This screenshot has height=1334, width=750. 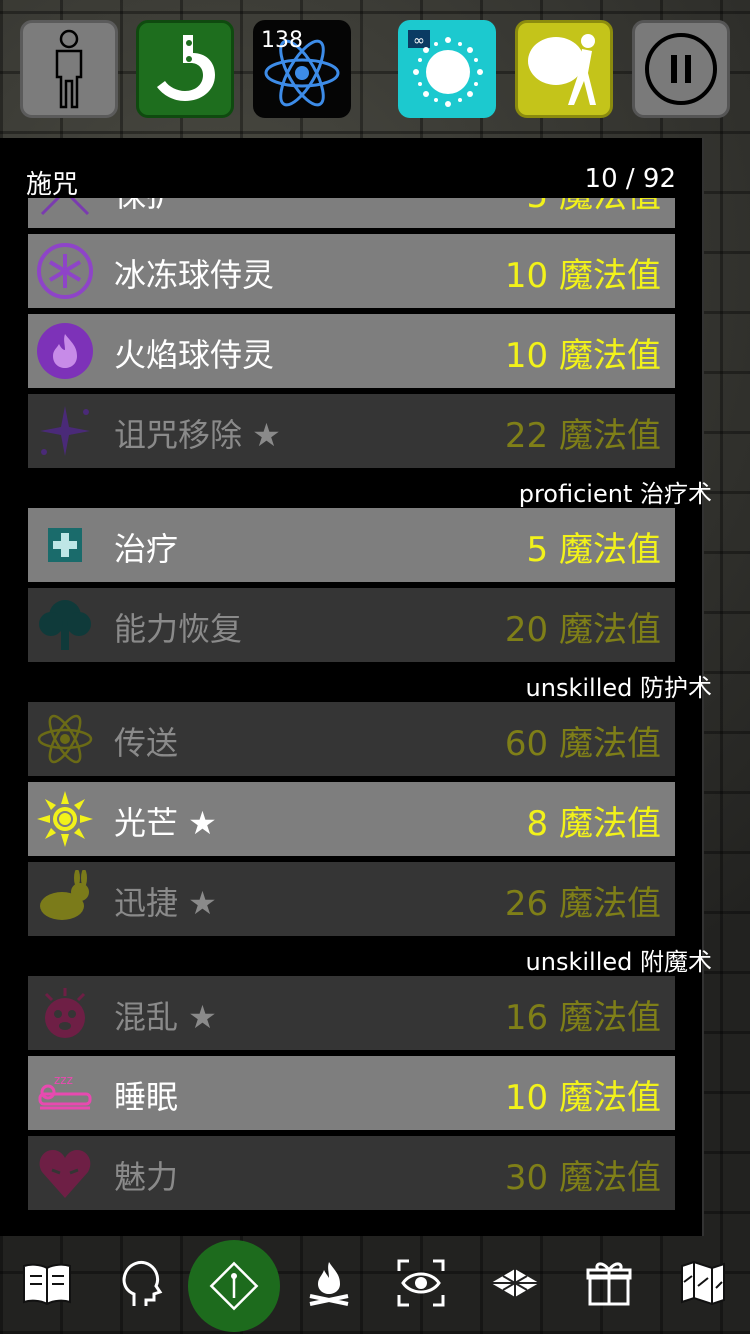 What do you see at coordinates (63, 1080) in the screenshot?
I see `svg-text: zzz` at bounding box center [63, 1080].